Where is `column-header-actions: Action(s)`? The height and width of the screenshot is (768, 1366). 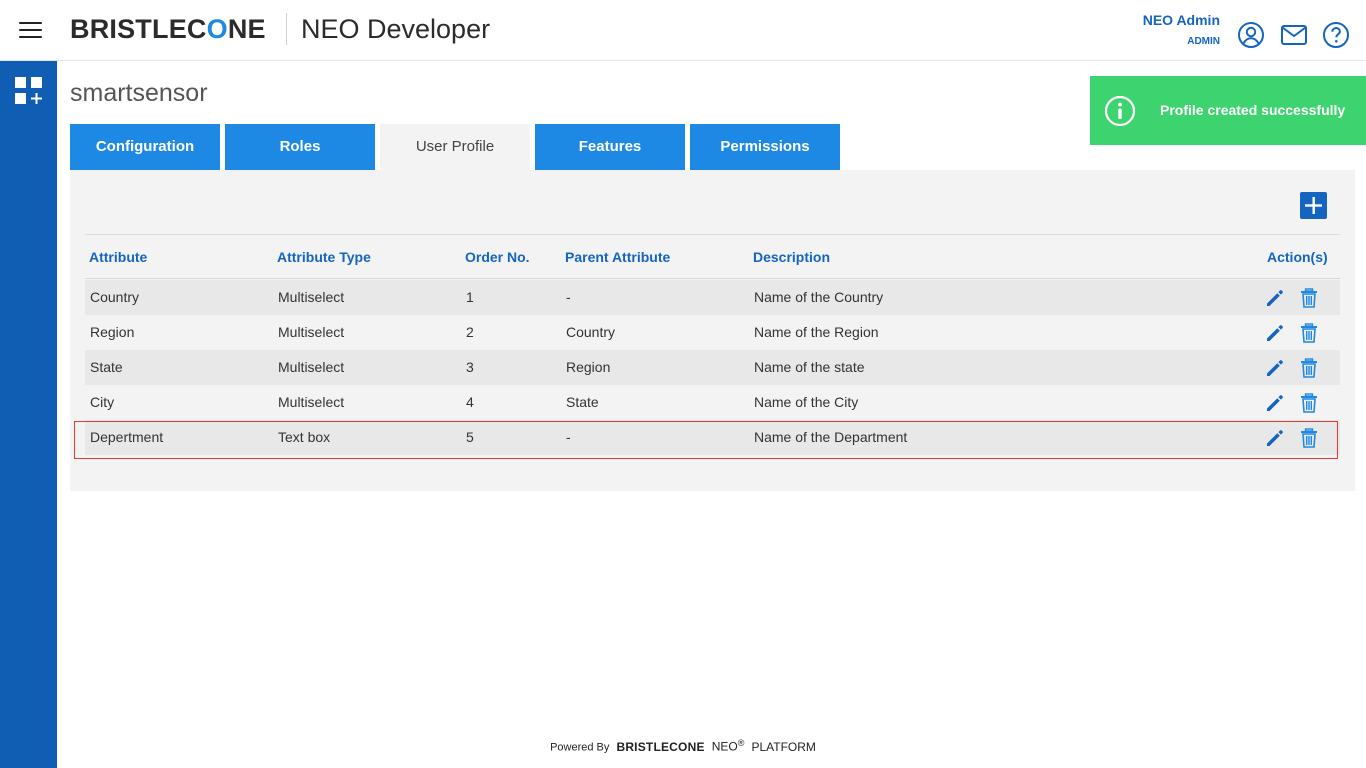
column-header-actions: Action(s) is located at coordinates (1297, 257).